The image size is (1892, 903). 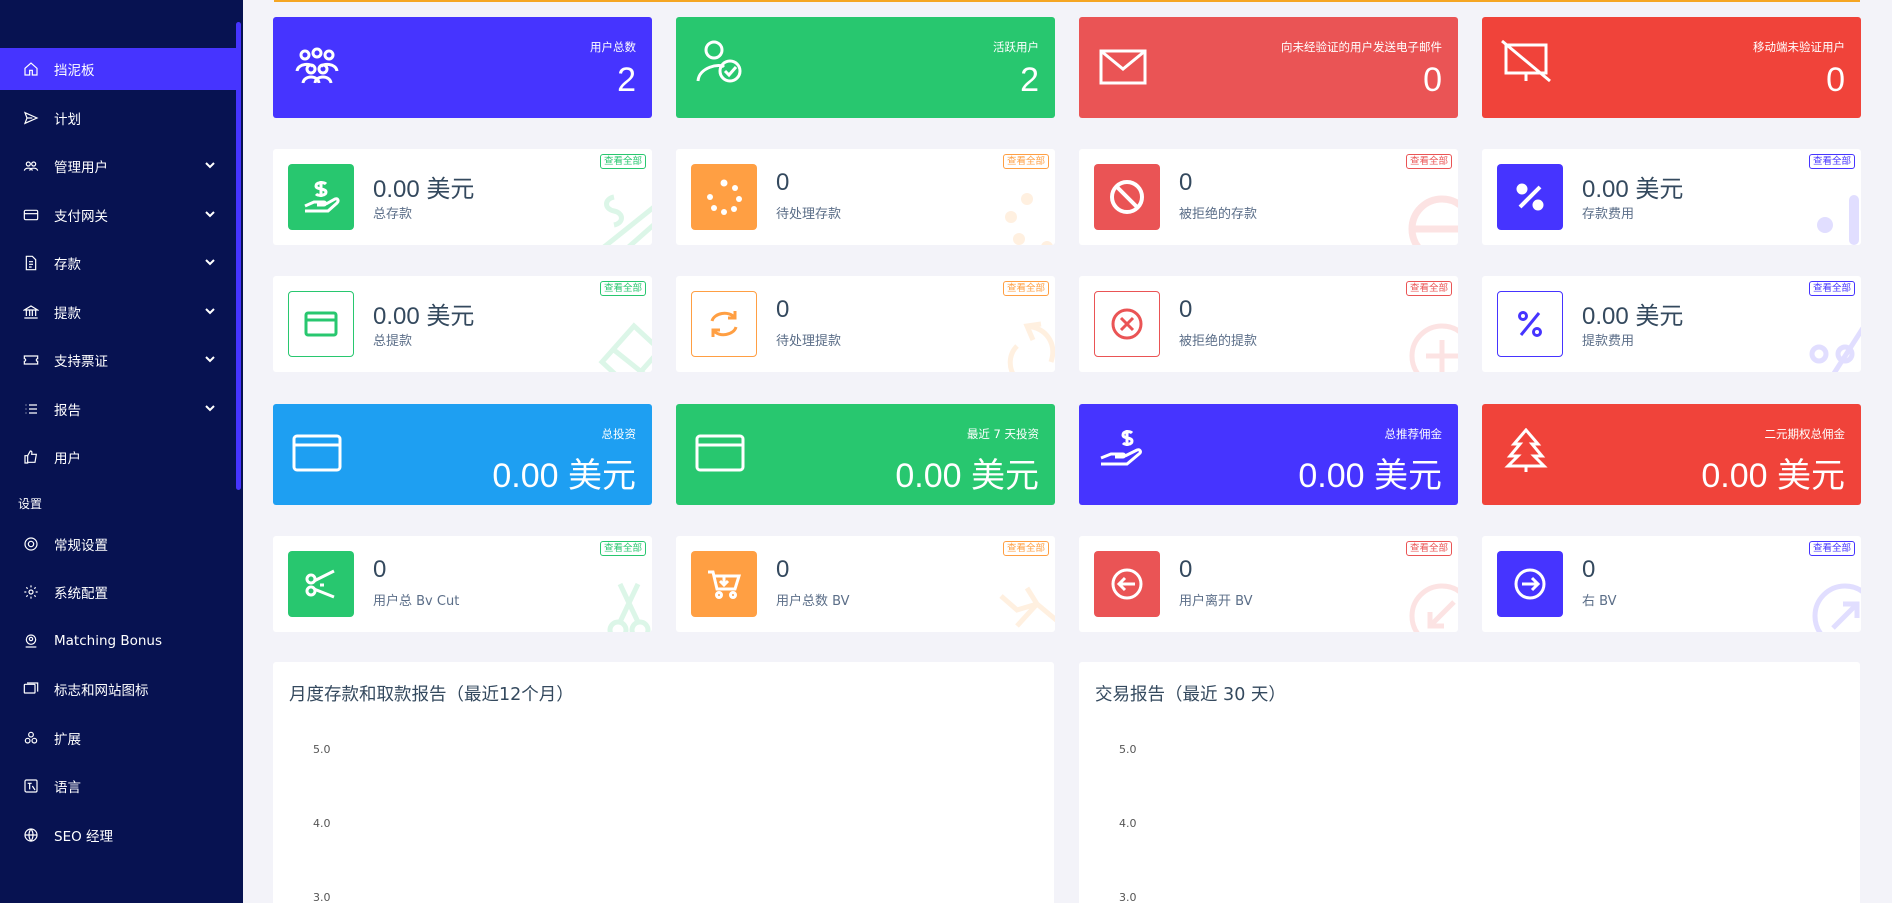 I want to click on file-money-icon, so click(x=31, y=263).